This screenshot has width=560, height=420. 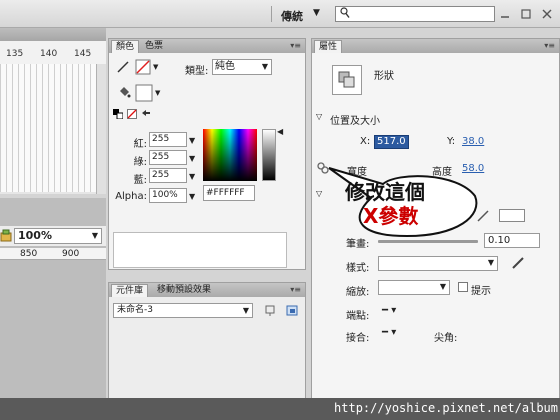 What do you see at coordinates (165, 195) in the screenshot?
I see `alpha-value: 100%` at bounding box center [165, 195].